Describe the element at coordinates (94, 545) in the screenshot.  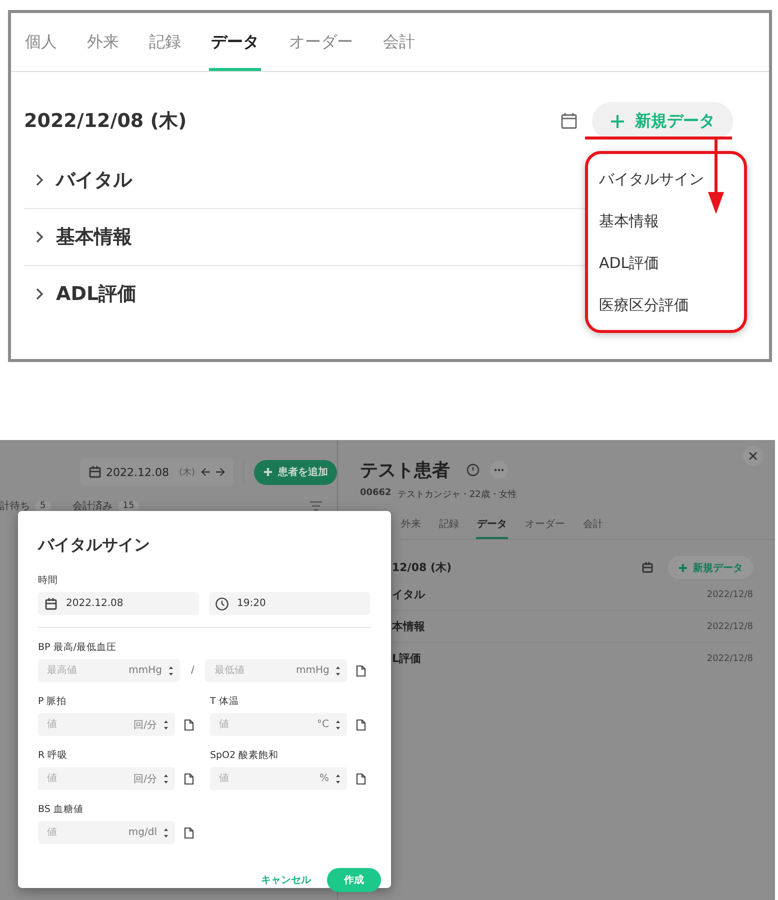
I see `dialog-title: バイタルサイン` at that location.